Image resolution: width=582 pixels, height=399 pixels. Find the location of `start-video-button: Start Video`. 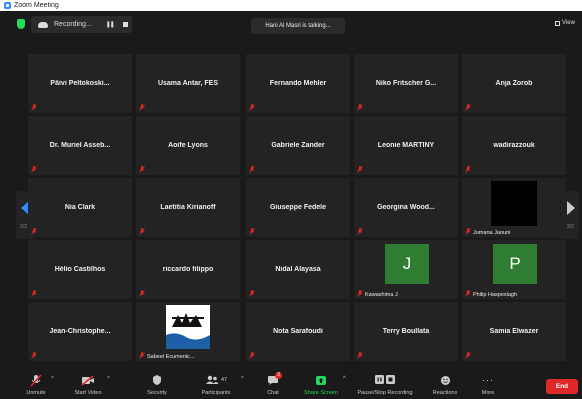

start-video-button: Start Video is located at coordinates (88, 384).